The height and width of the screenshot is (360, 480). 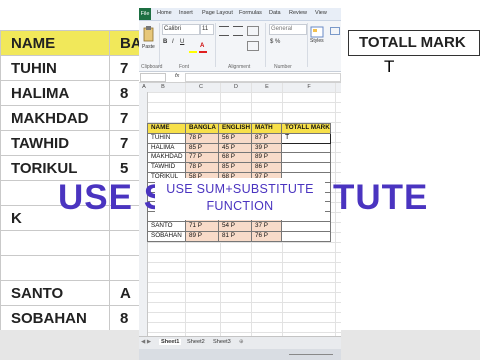 I want to click on cell-bangla: 78 P, so click(x=202, y=138).